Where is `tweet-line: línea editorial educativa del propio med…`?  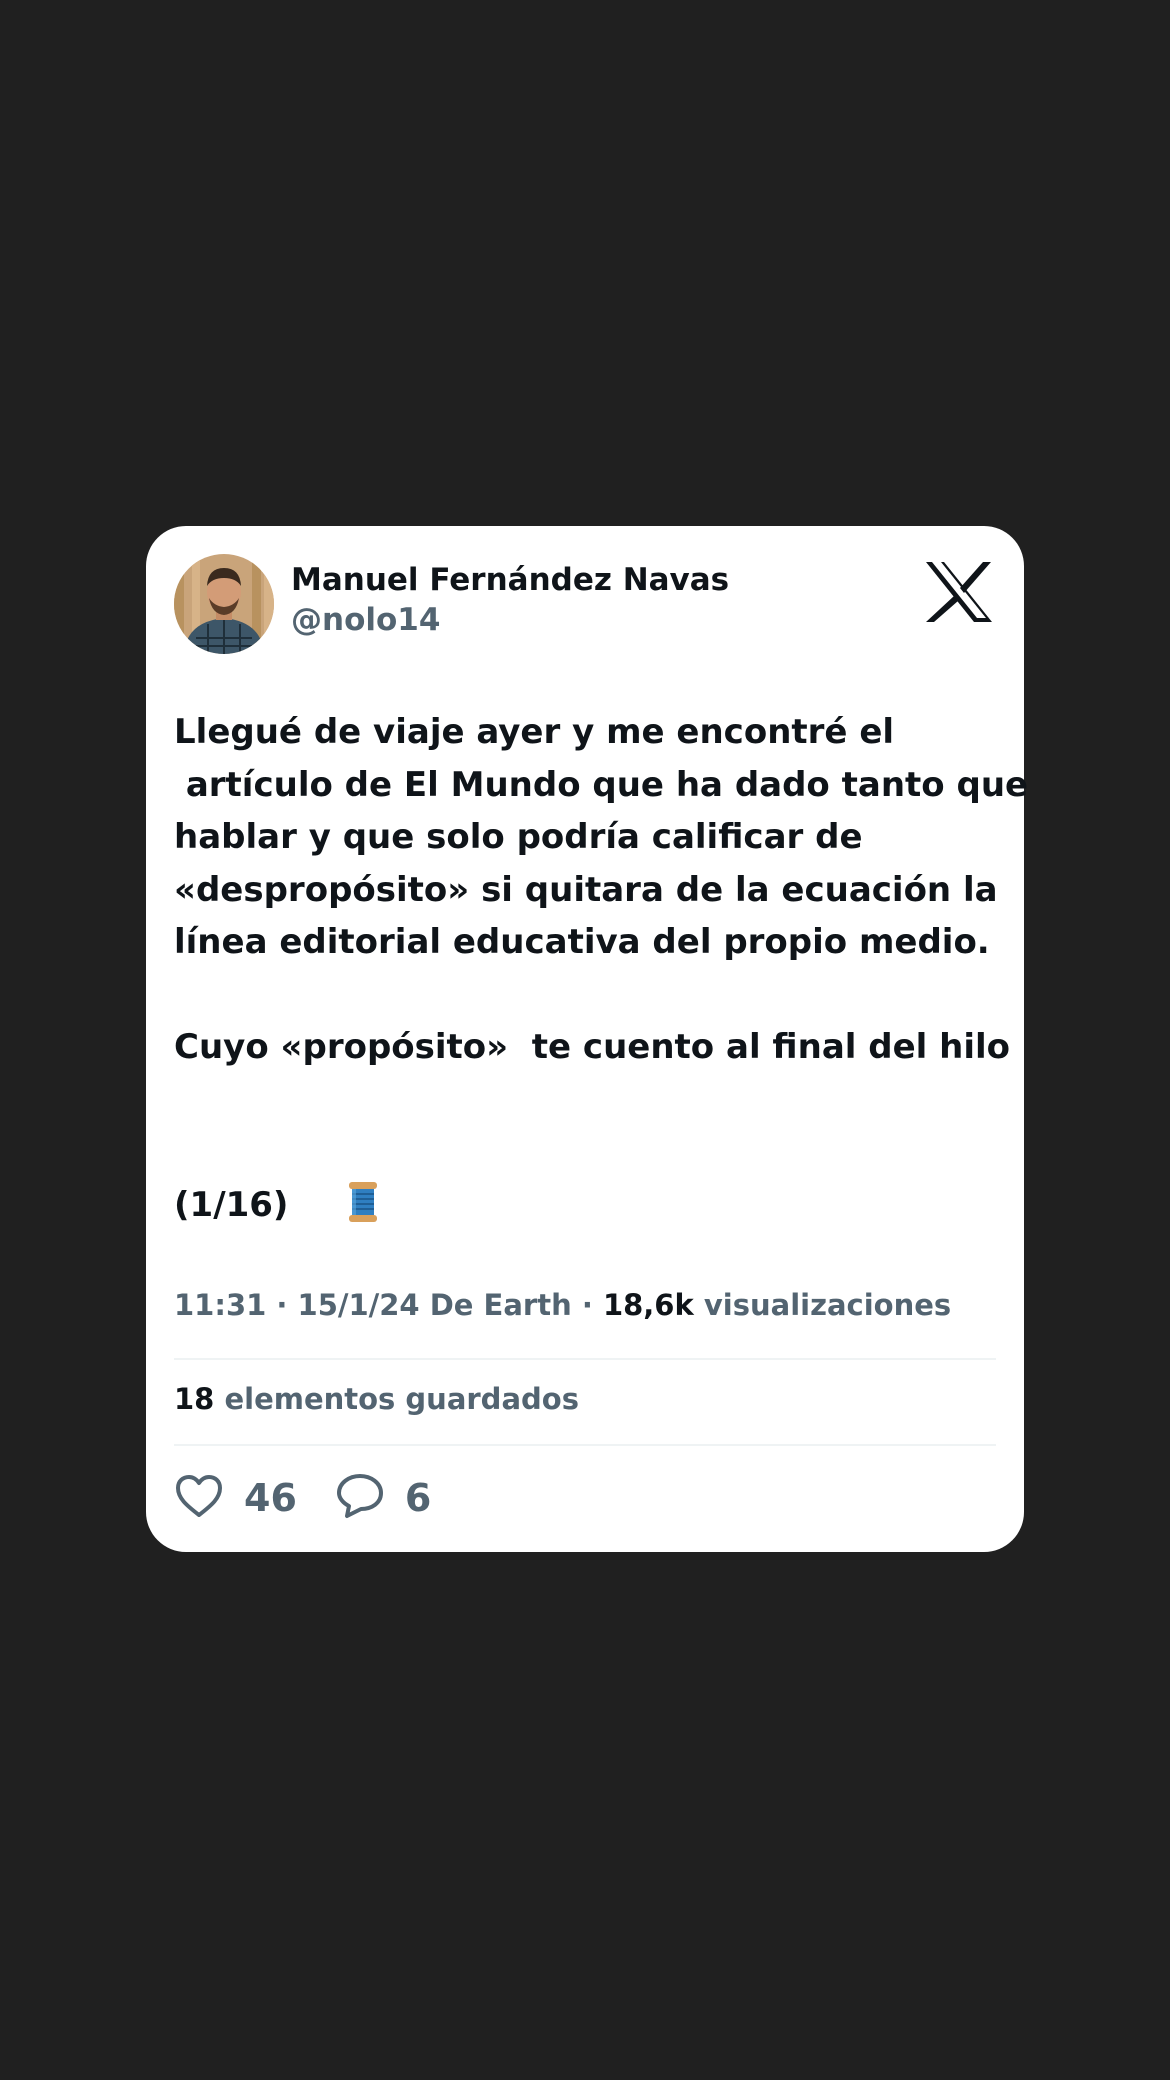
tweet-line: línea editorial educativa del propio med… is located at coordinates (582, 942).